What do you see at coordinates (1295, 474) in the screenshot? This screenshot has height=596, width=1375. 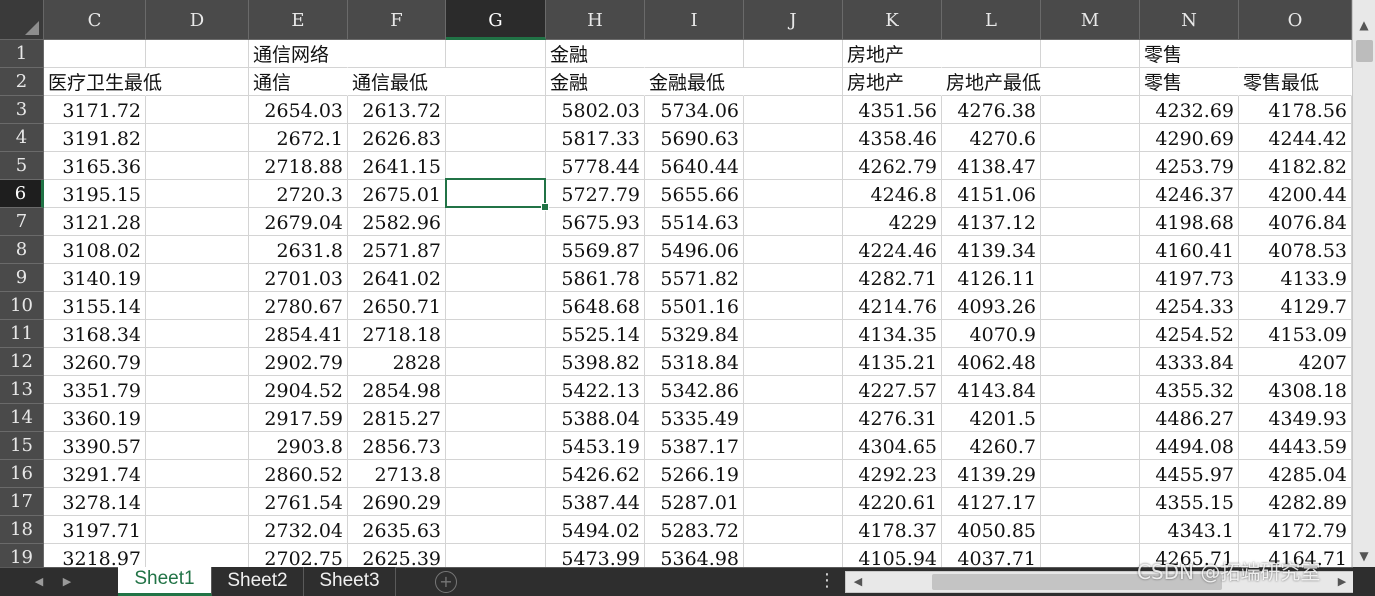 I see `cell-o16: 4285.04` at bounding box center [1295, 474].